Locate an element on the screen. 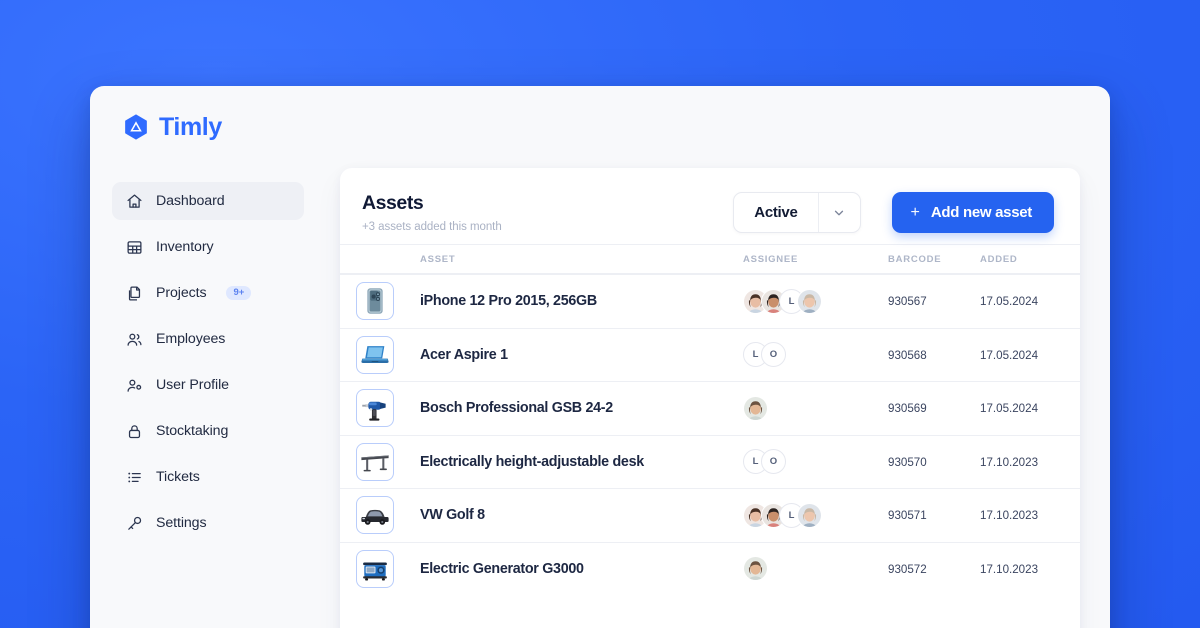 The height and width of the screenshot is (628, 1200). timly-hexagon-logo-icon is located at coordinates (136, 127).